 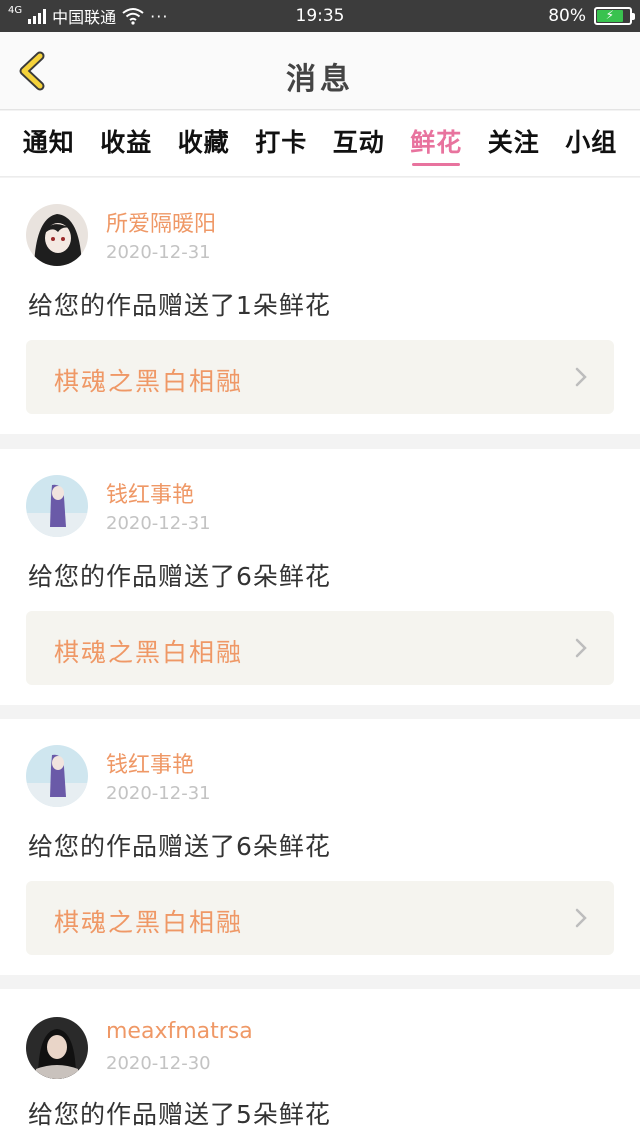 I want to click on notification-message: 给您的作品赠送了1朵鲜花, so click(x=179, y=305).